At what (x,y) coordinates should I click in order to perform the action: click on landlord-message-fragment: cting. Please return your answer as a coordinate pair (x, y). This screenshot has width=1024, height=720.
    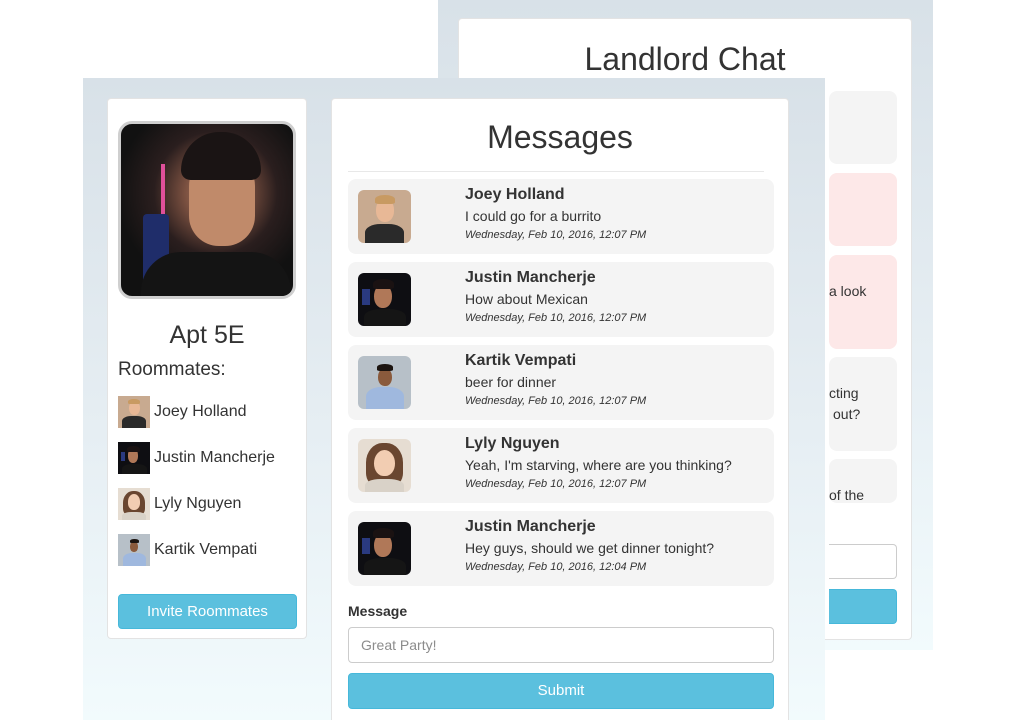
    Looking at the image, I should click on (844, 393).